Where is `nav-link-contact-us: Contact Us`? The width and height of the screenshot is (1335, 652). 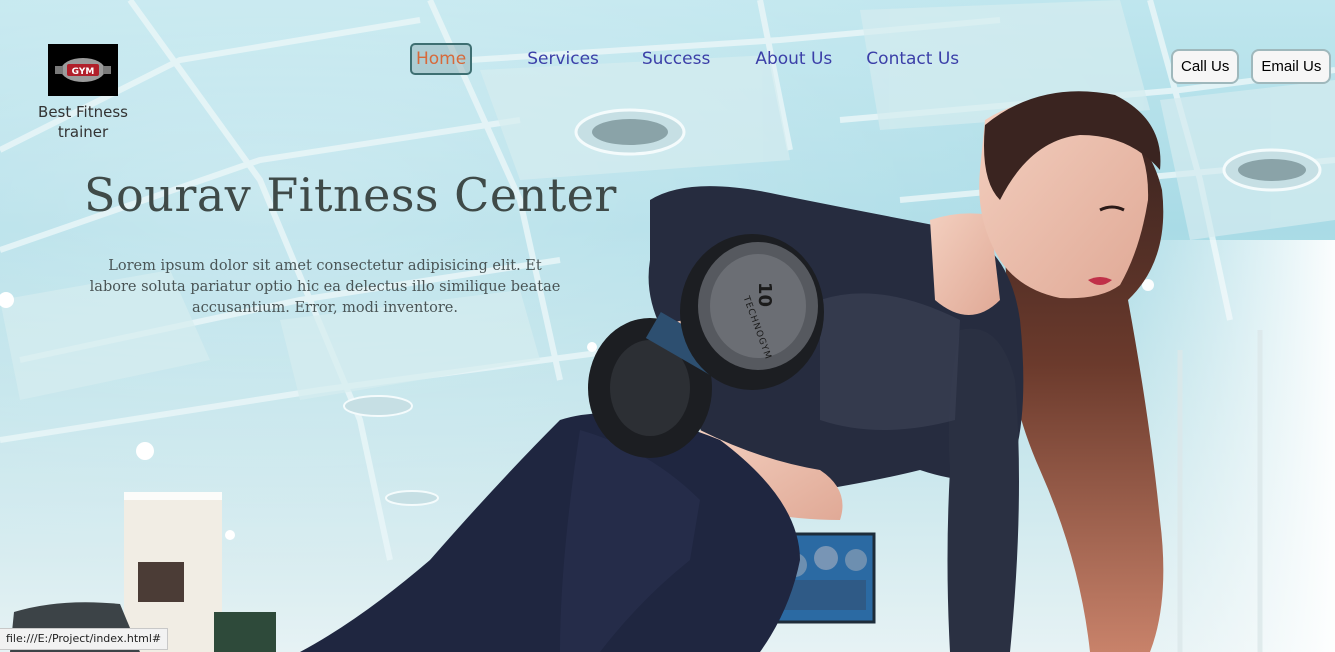
nav-link-contact-us: Contact Us is located at coordinates (912, 59).